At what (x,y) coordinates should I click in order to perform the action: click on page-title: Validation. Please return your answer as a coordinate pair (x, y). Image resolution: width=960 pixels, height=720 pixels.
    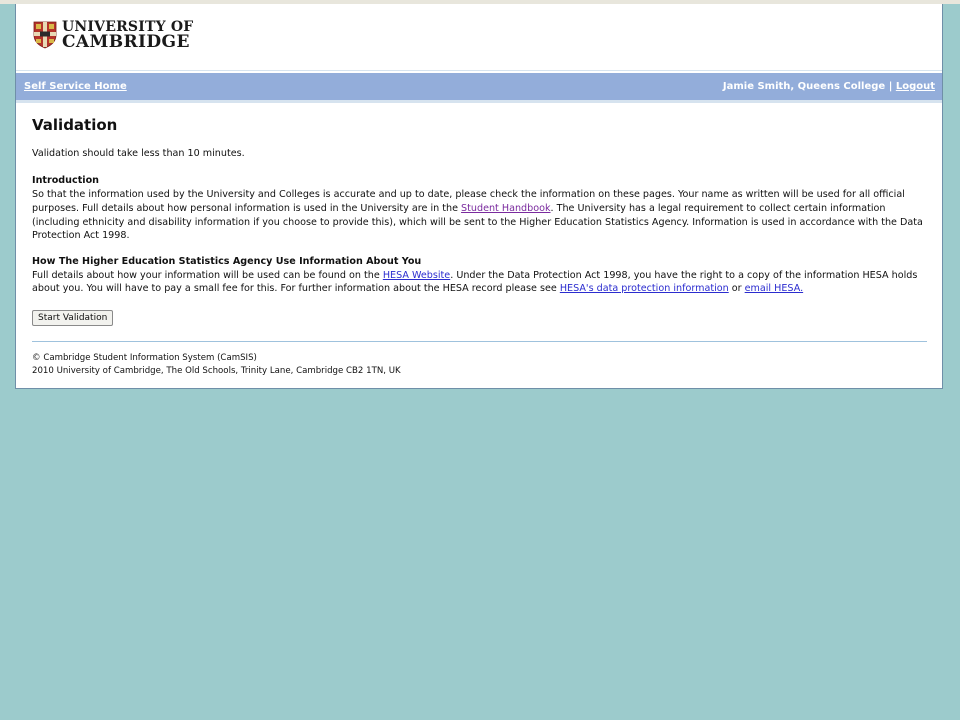
    Looking at the image, I should click on (75, 125).